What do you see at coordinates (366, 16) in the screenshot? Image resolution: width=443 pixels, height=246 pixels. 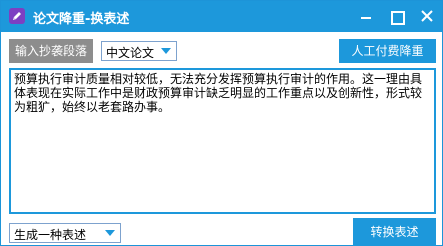 I see `minimize-icon` at bounding box center [366, 16].